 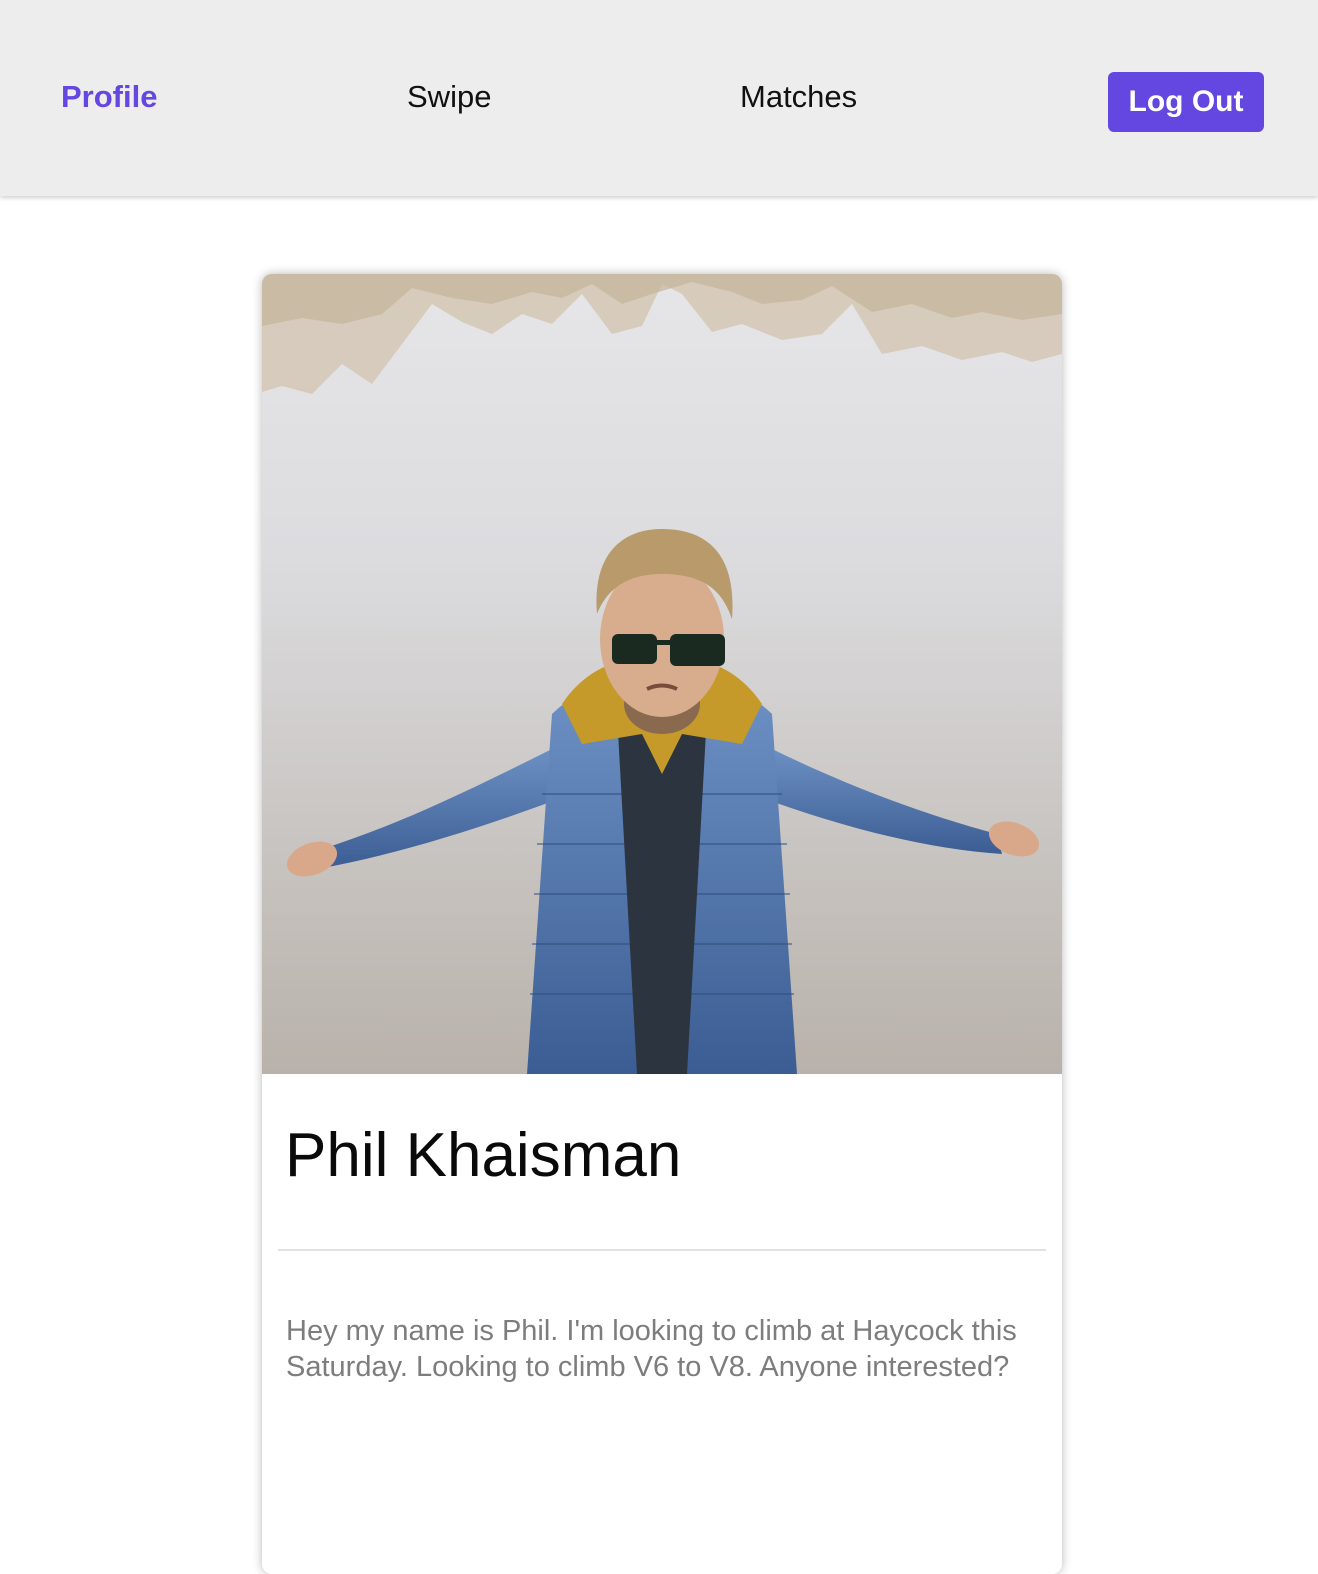 I want to click on top-navbar: Profile Swipe Matches Log Out, so click(x=659, y=98).